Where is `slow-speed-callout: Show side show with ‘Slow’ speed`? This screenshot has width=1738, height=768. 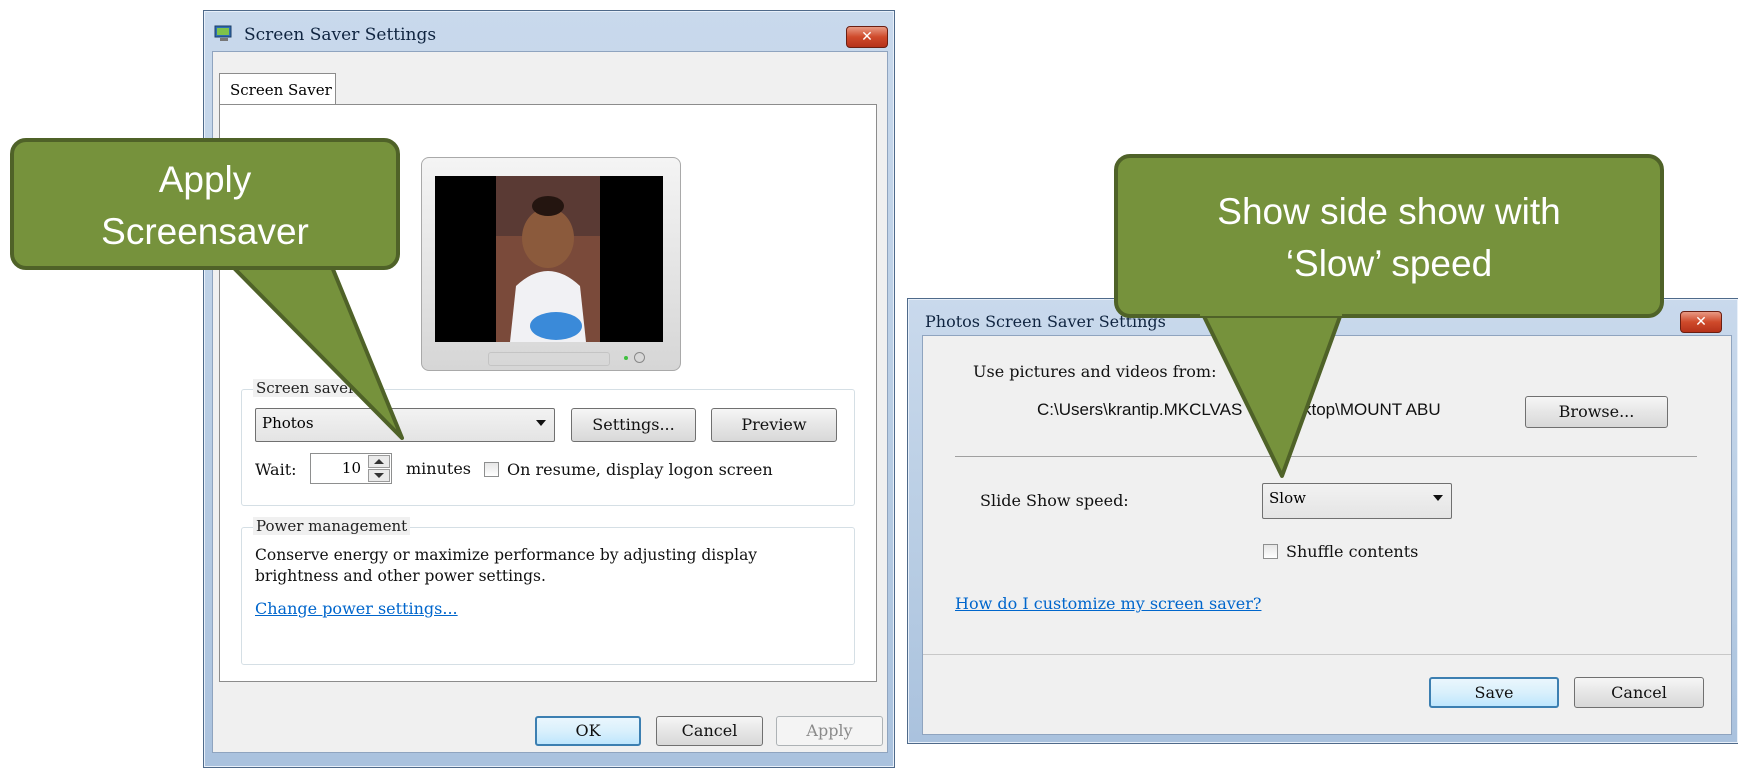
slow-speed-callout: Show side show with ‘Slow’ speed is located at coordinates (1389, 236).